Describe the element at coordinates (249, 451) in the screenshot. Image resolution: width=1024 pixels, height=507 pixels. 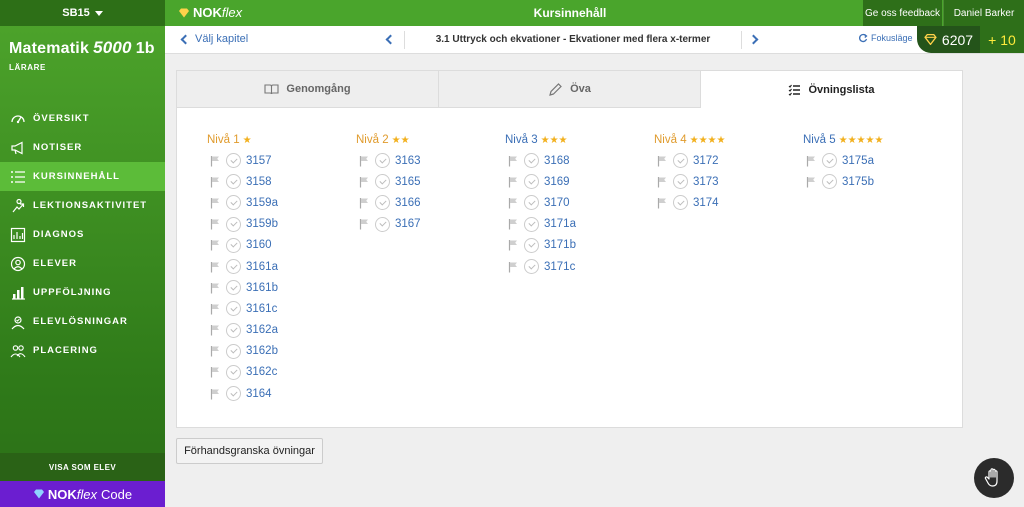
I see `preview-exercises-button: Förhandsgranska övningar` at that location.